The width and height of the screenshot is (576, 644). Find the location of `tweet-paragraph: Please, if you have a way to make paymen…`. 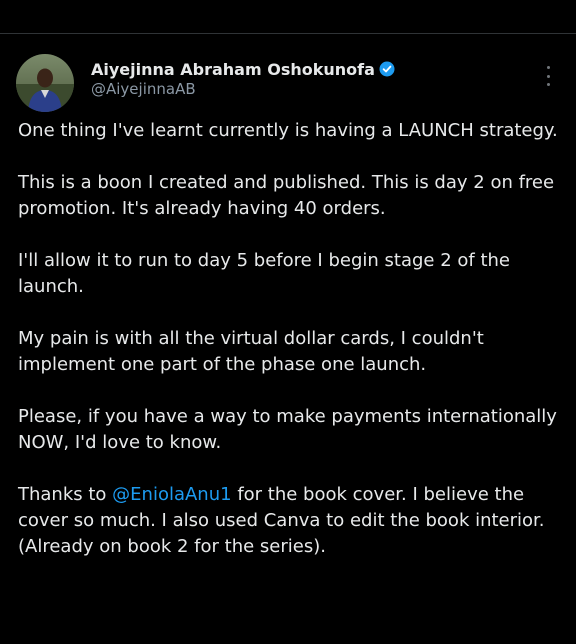

tweet-paragraph: Please, if you have a way to make paymen… is located at coordinates (287, 429).